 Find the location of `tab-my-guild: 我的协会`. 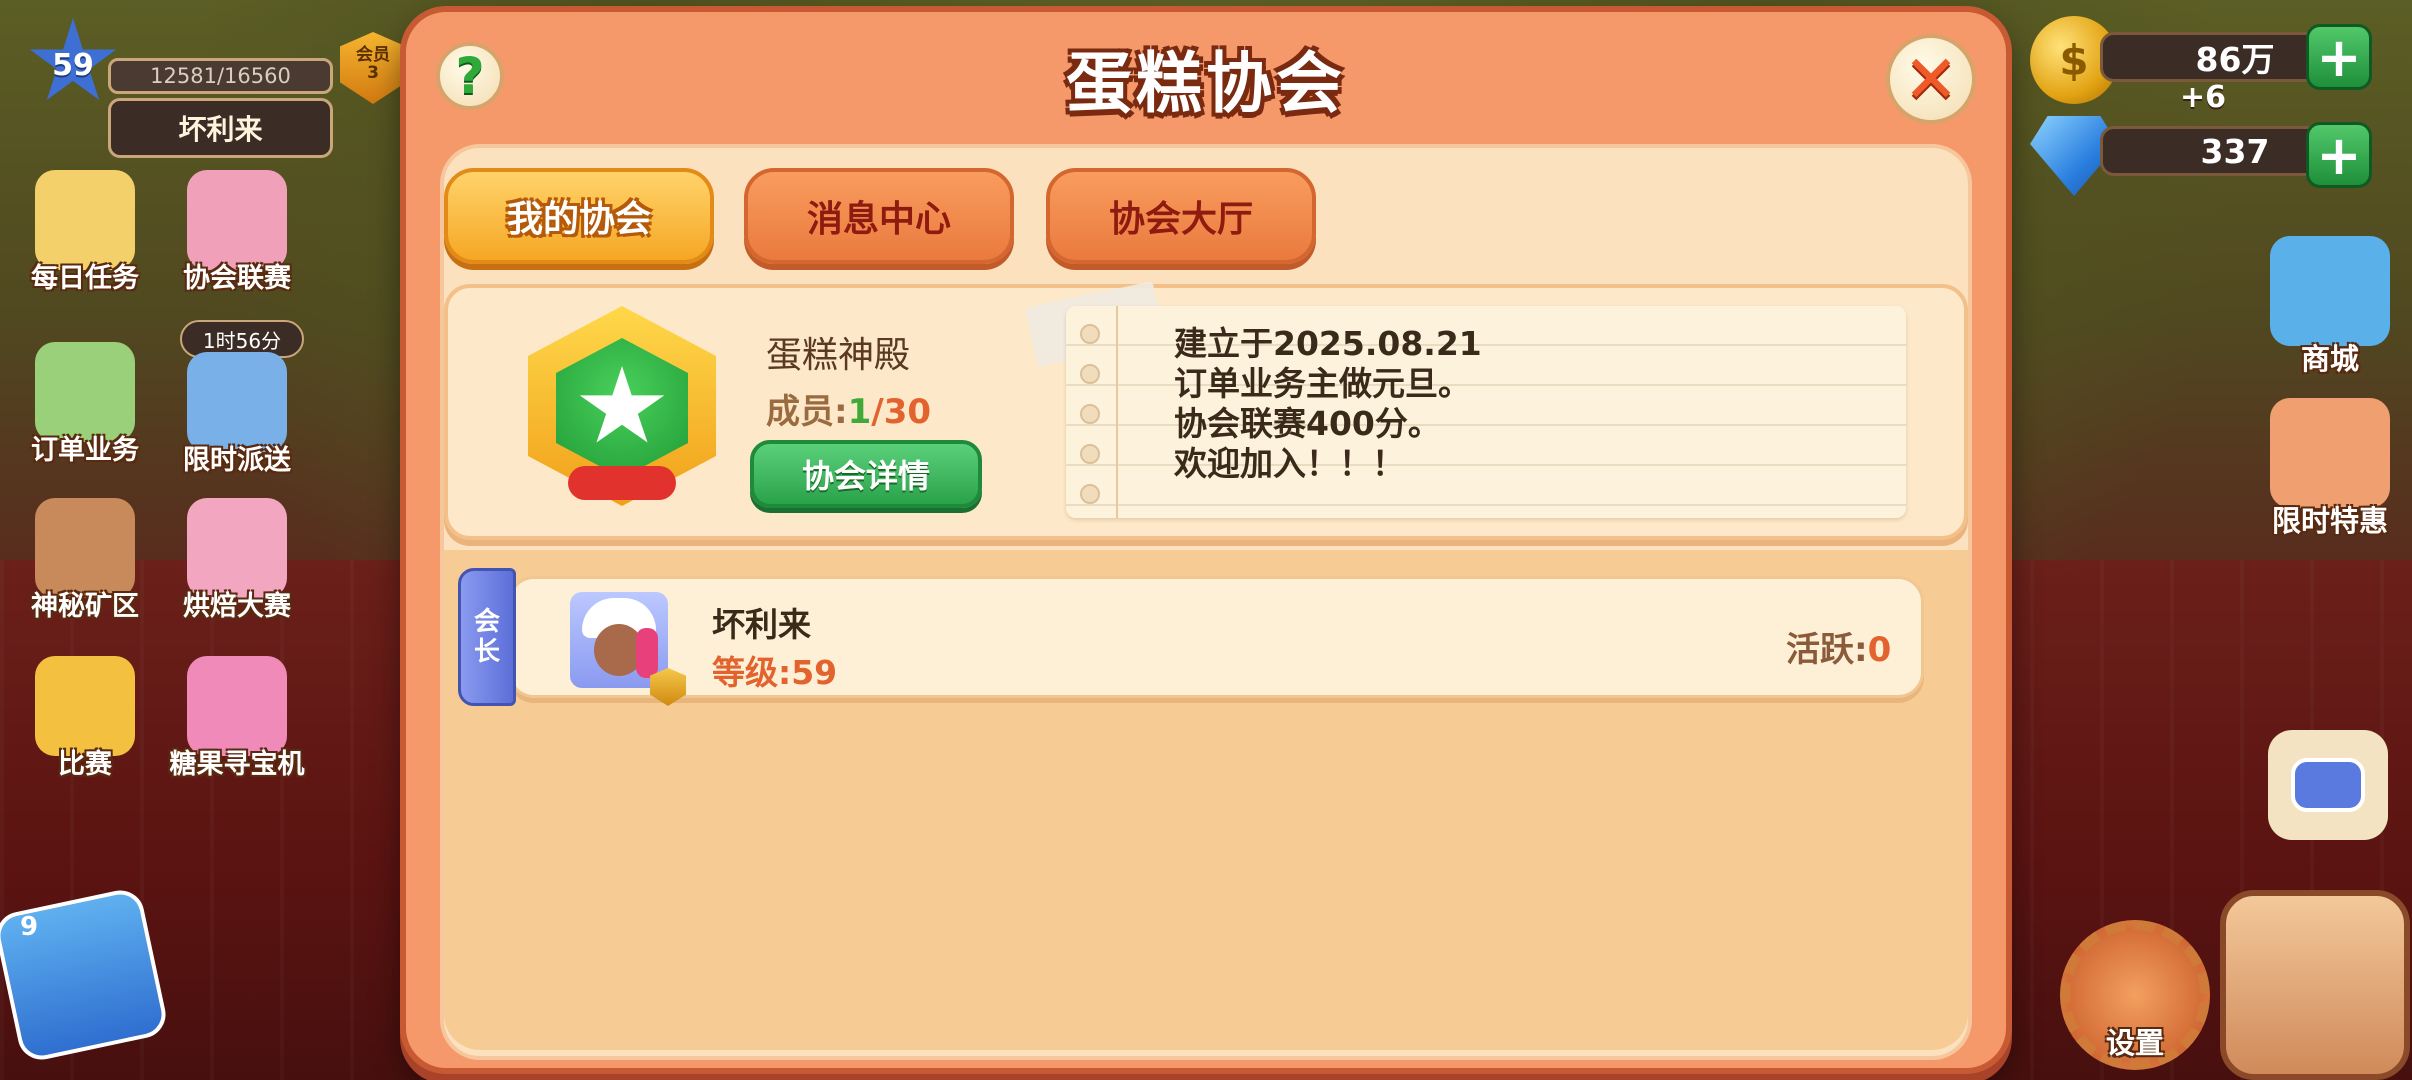

tab-my-guild: 我的协会 is located at coordinates (579, 216).